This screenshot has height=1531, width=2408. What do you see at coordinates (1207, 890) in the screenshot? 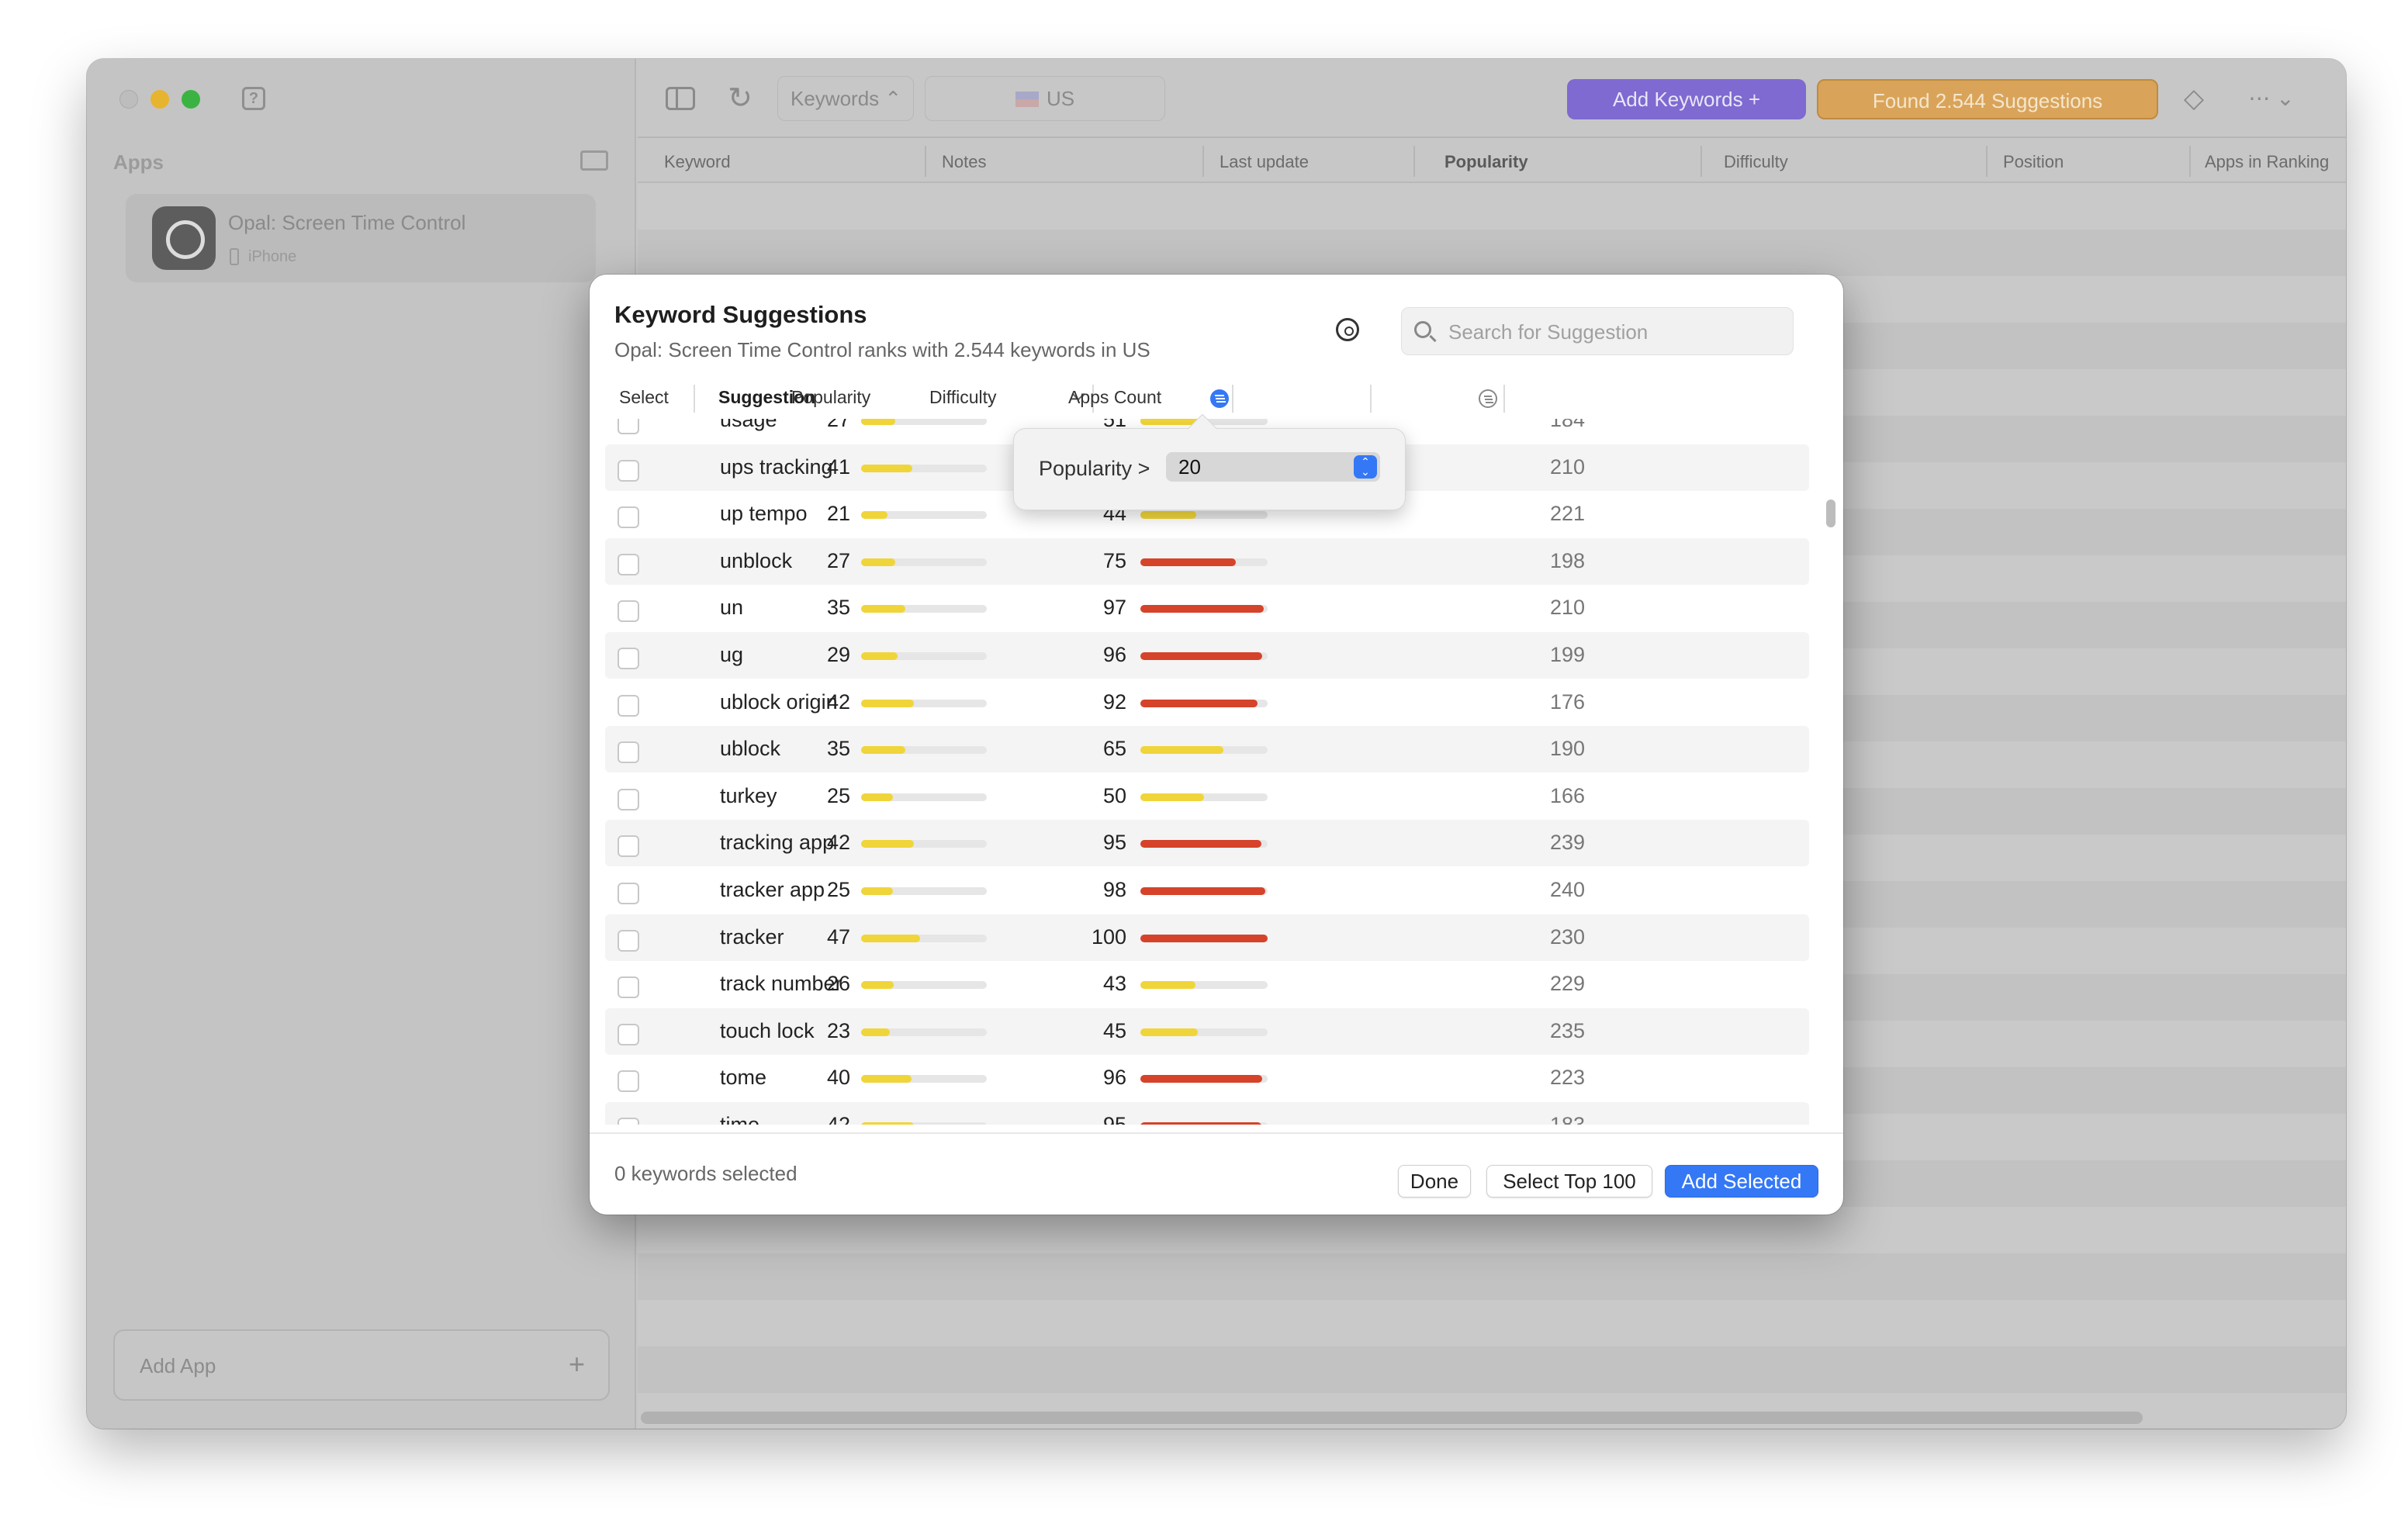
I see `suggestion-row: tracker app 25 98 240` at bounding box center [1207, 890].